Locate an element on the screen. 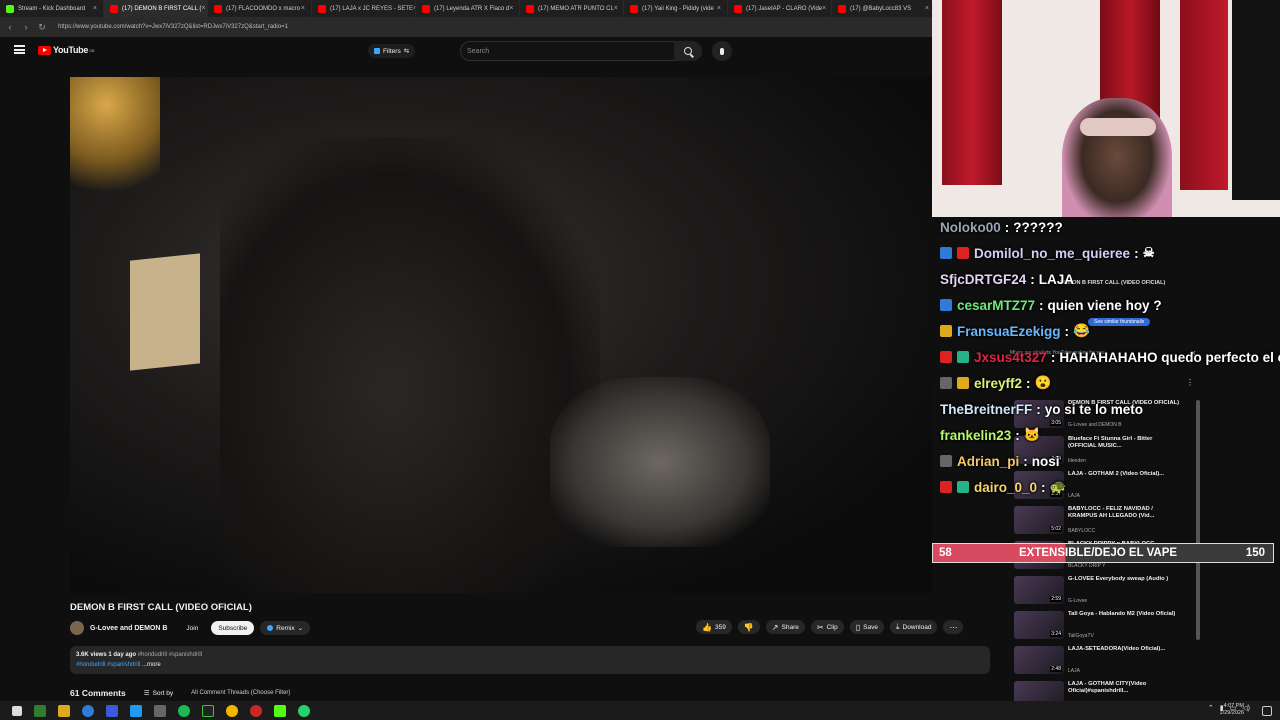 This screenshot has height=720, width=1280. chrome-icon is located at coordinates (232, 710).